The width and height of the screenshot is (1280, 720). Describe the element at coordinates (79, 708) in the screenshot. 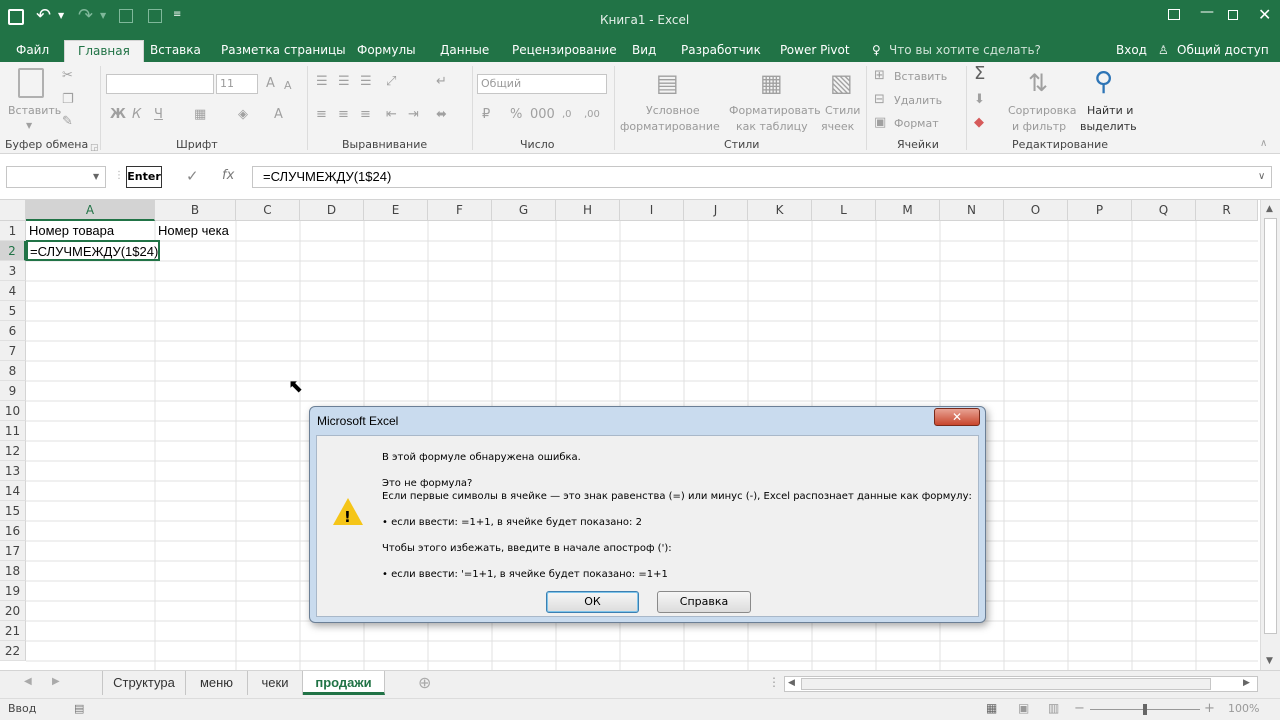

I see `macro-record-icon: ▤` at that location.